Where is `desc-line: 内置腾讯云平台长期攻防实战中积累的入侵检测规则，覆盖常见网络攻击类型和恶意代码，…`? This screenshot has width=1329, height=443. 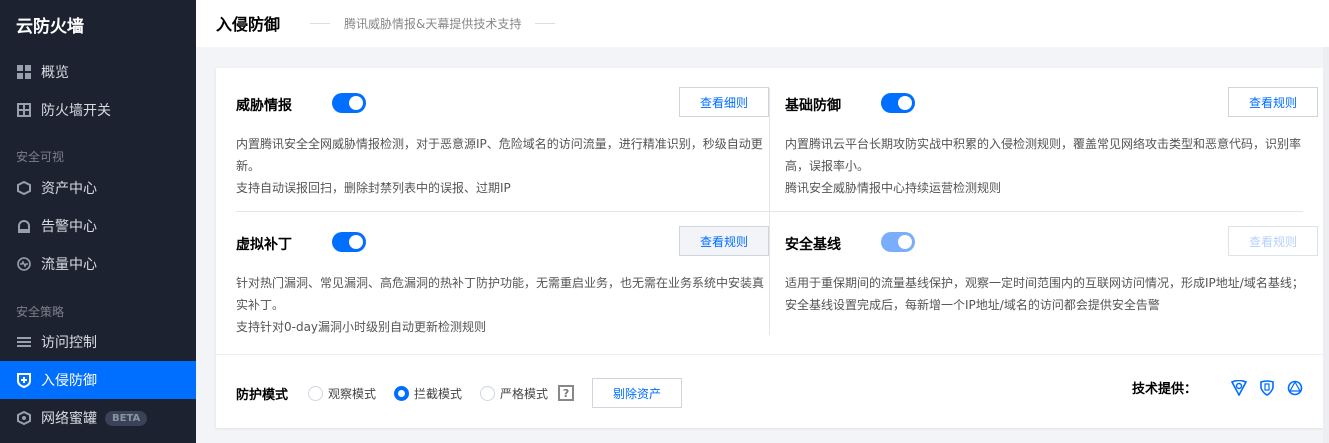
desc-line: 内置腾讯云平台长期攻防实战中积累的入侵检测规则，覆盖常见网络攻击类型和恶意代码，… is located at coordinates (1043, 155).